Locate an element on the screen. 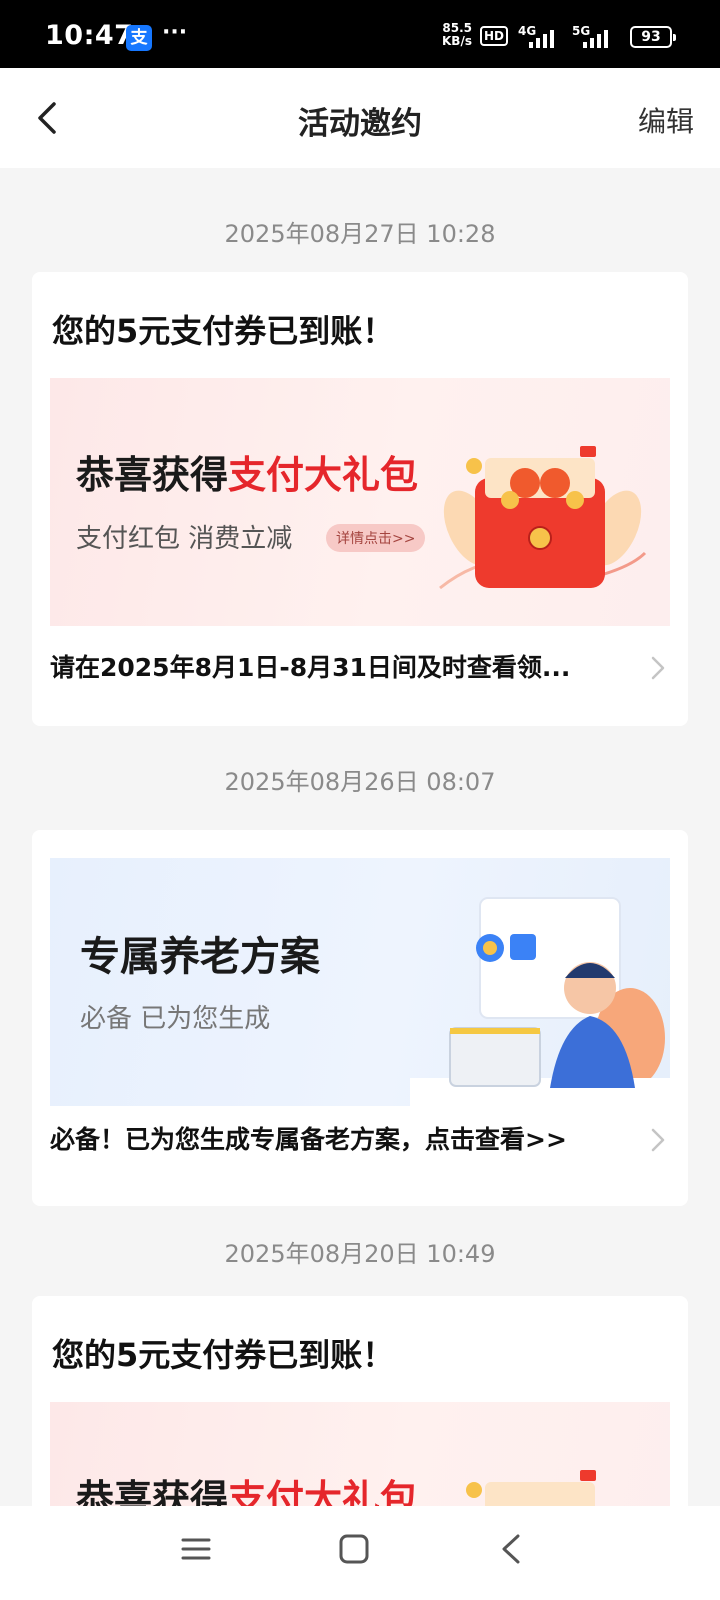  banner-subtitle: 必备 已为您生成 is located at coordinates (175, 1019).